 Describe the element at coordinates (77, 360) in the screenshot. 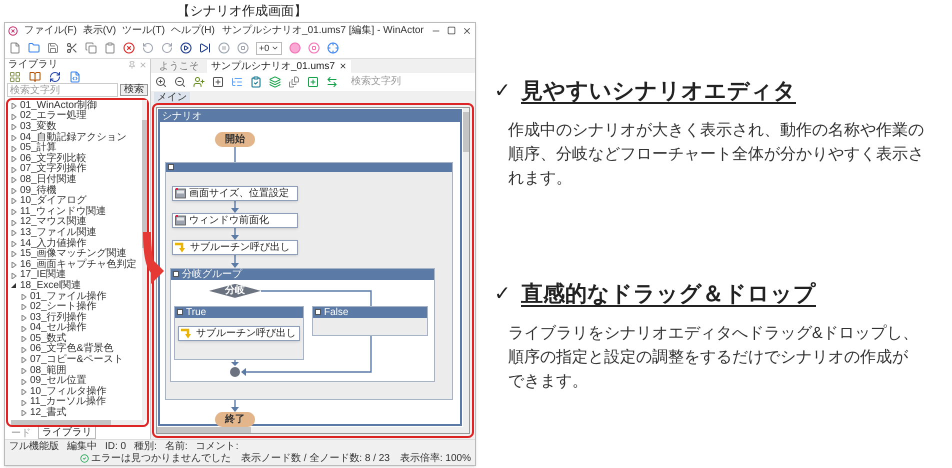

I see `tree-item: 07_コピー&ペースト` at that location.